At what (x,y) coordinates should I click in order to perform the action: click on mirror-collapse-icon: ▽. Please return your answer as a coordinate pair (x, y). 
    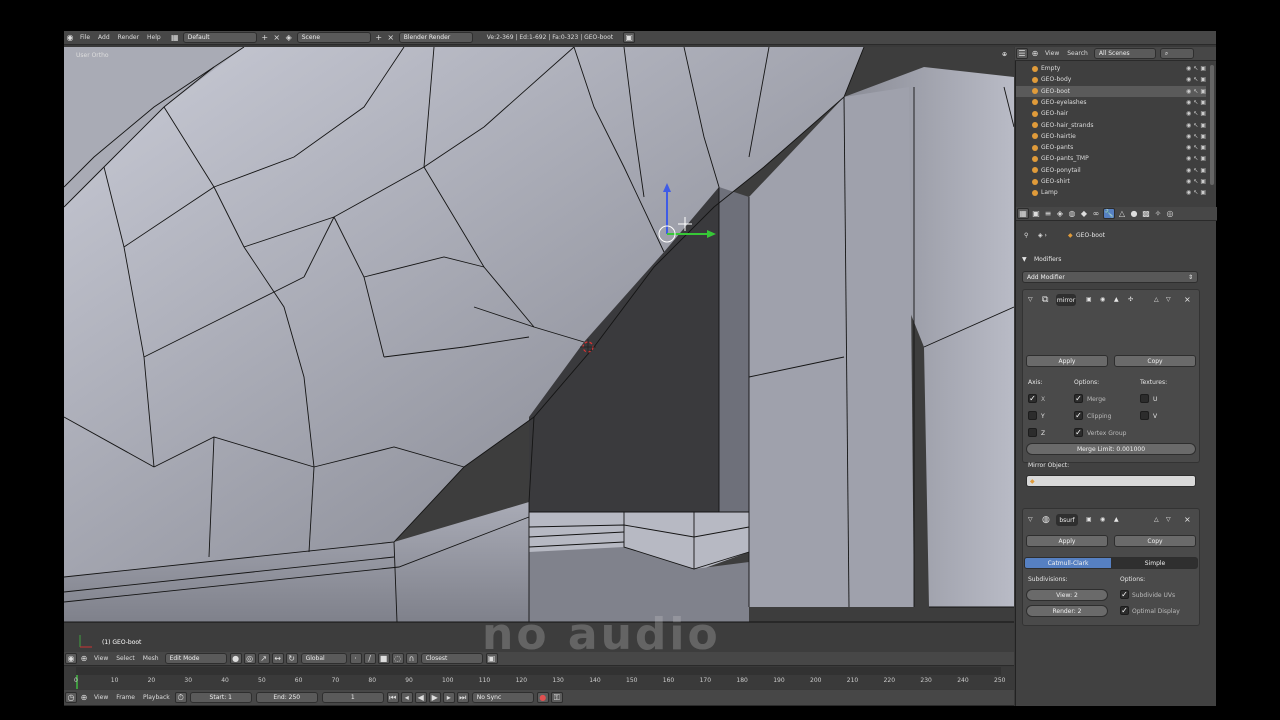
    Looking at the image, I should click on (1030, 299).